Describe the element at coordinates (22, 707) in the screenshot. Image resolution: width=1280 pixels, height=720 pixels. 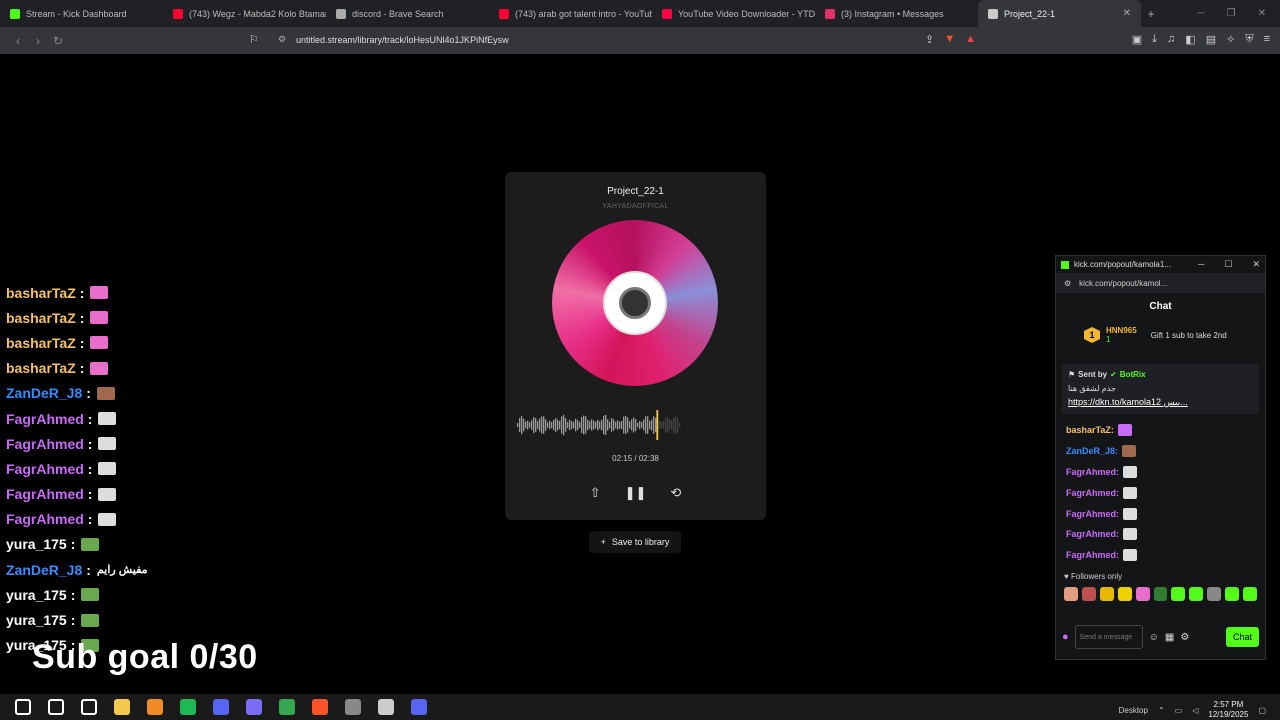
I see `start-icon` at that location.